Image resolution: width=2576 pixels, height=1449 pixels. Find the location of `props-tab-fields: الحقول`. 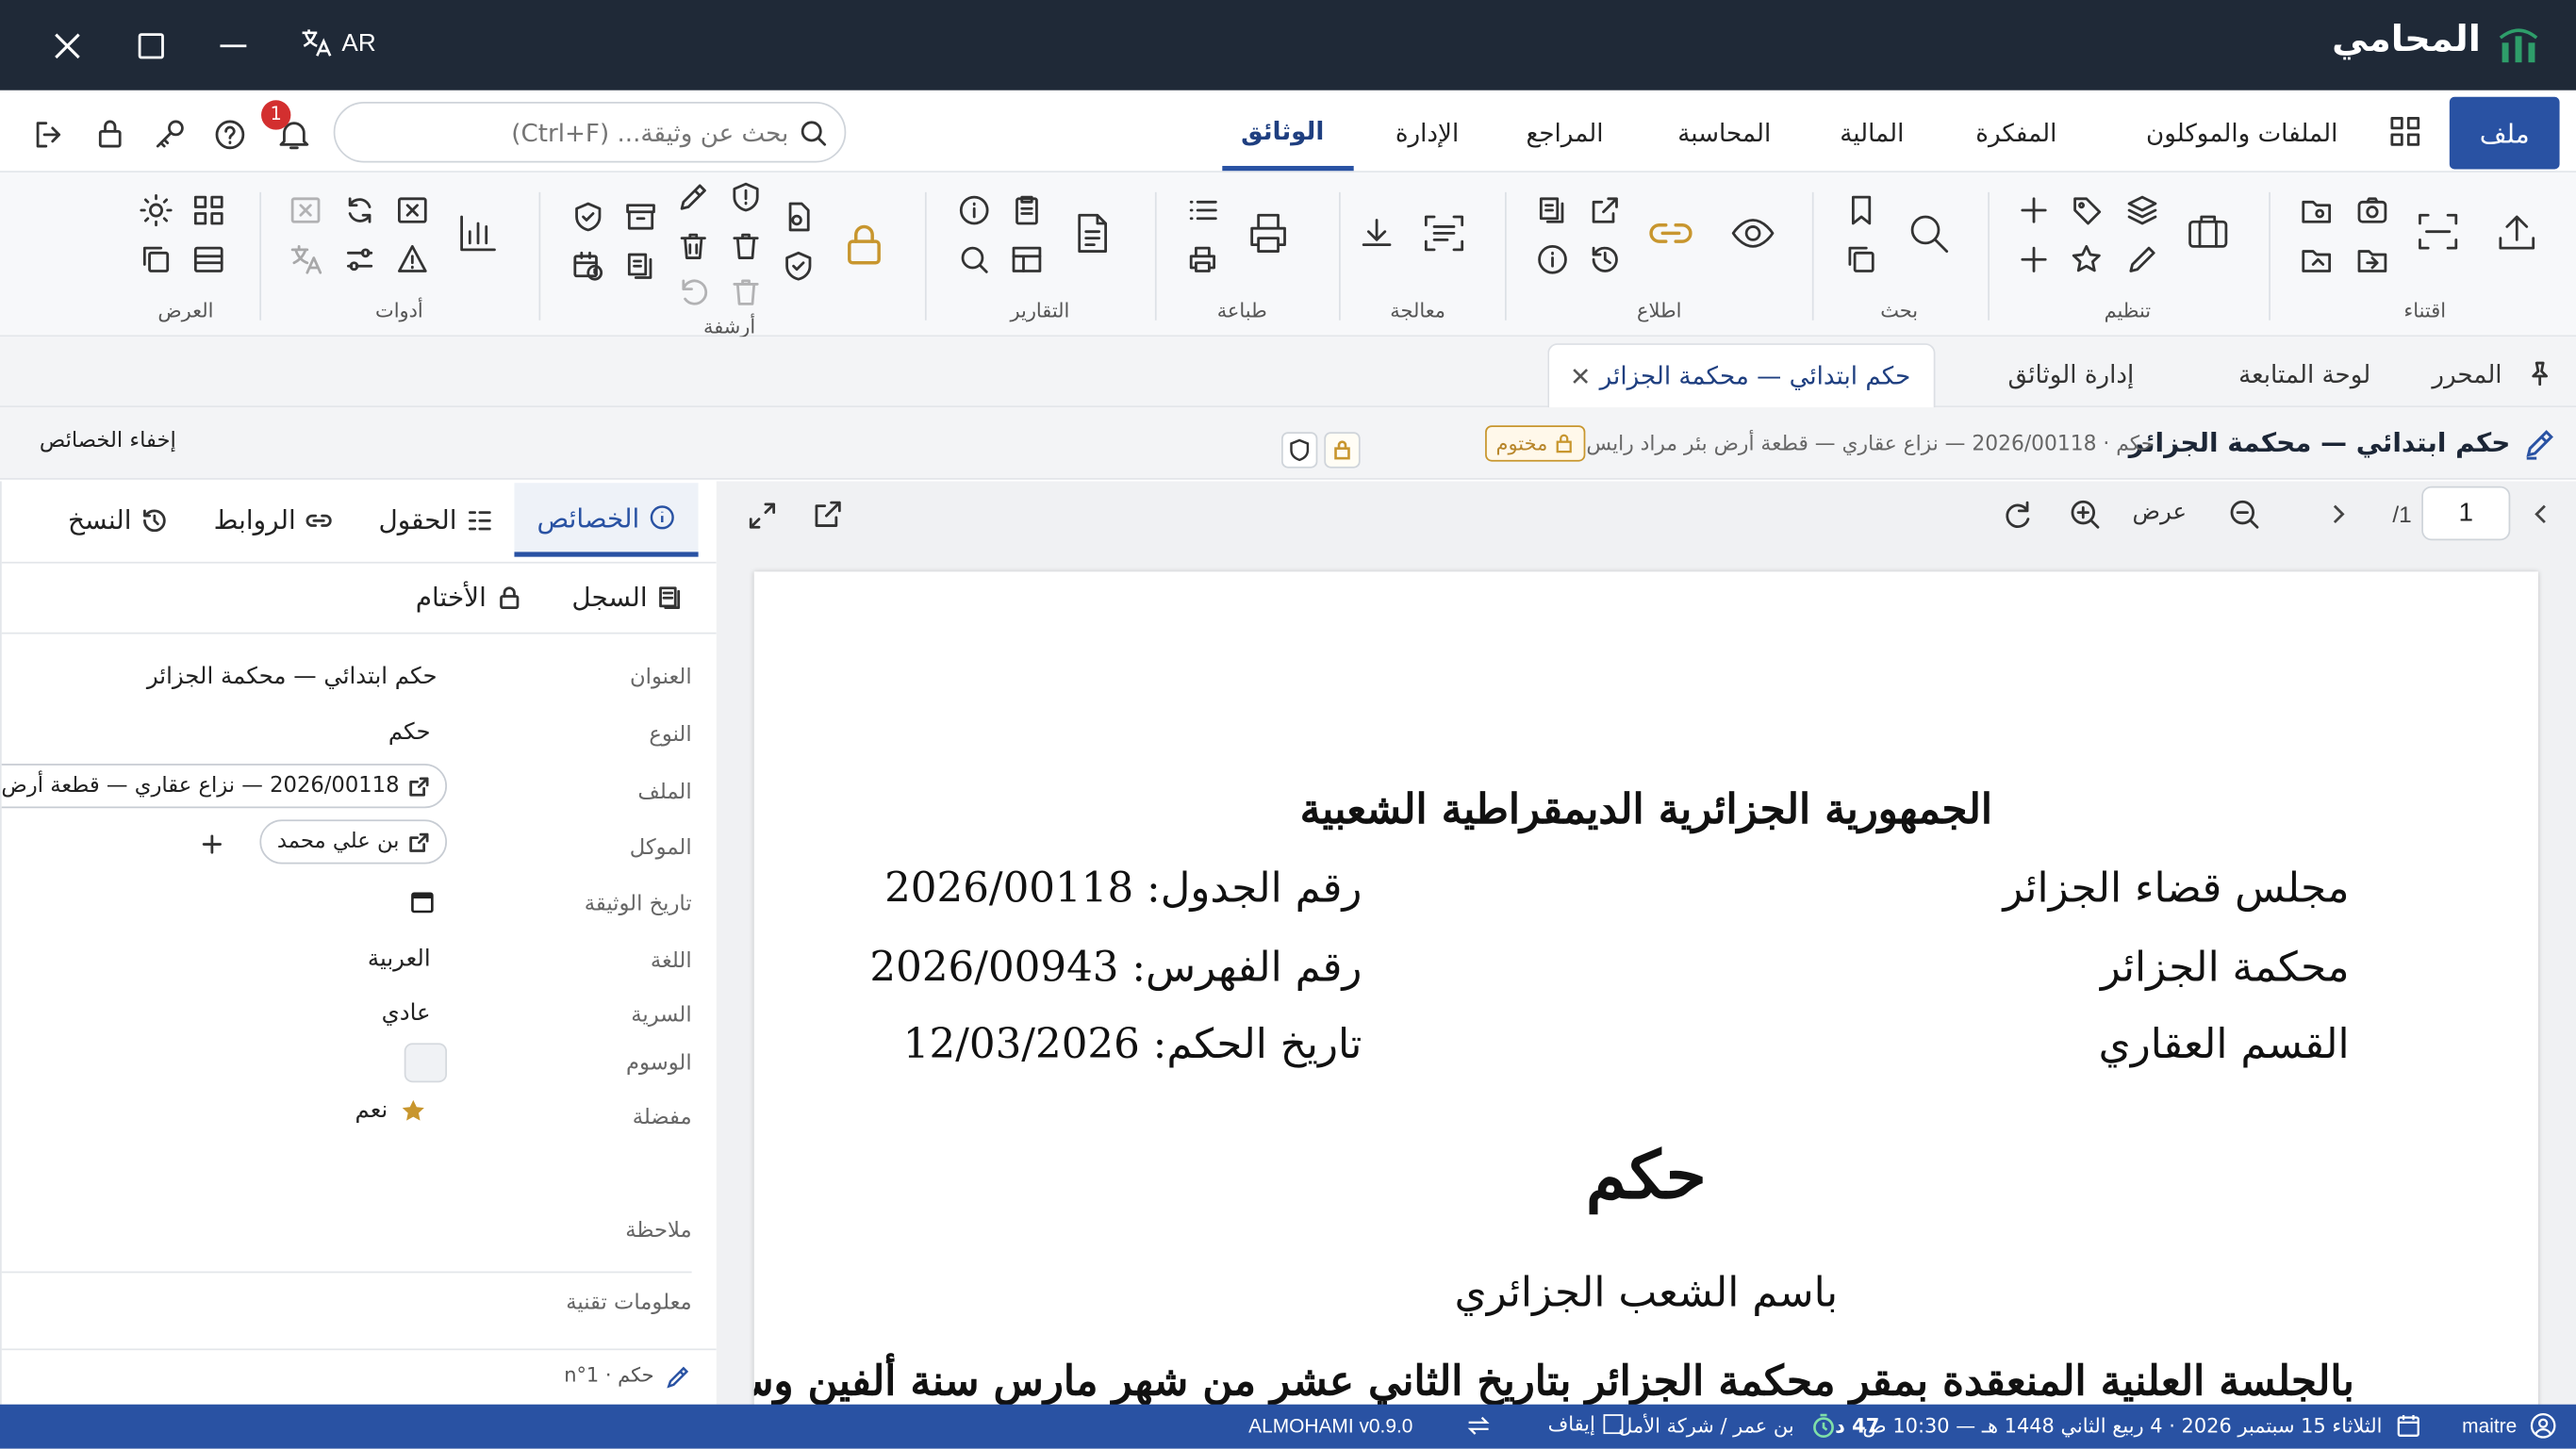

props-tab-fields: الحقول is located at coordinates (435, 519).